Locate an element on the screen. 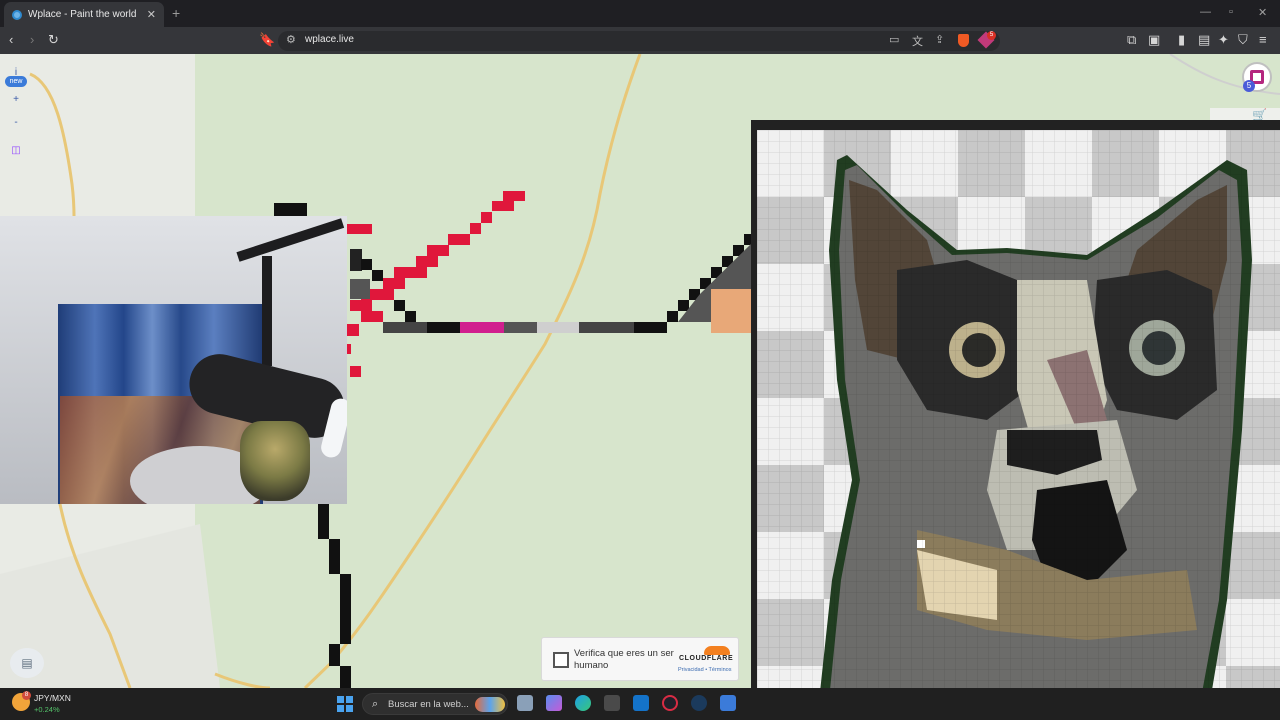 This screenshot has height=720, width=1280. outlook-icon is located at coordinates (641, 703).